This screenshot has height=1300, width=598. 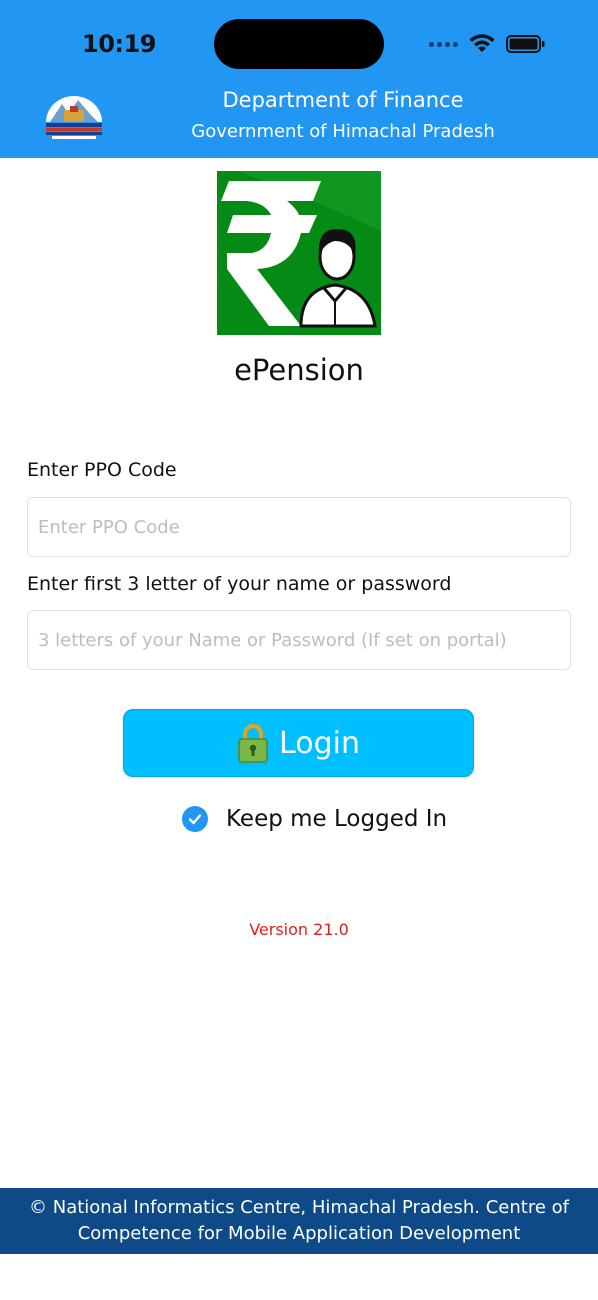 I want to click on ppo-code-label: Enter PPO Code, so click(x=102, y=470).